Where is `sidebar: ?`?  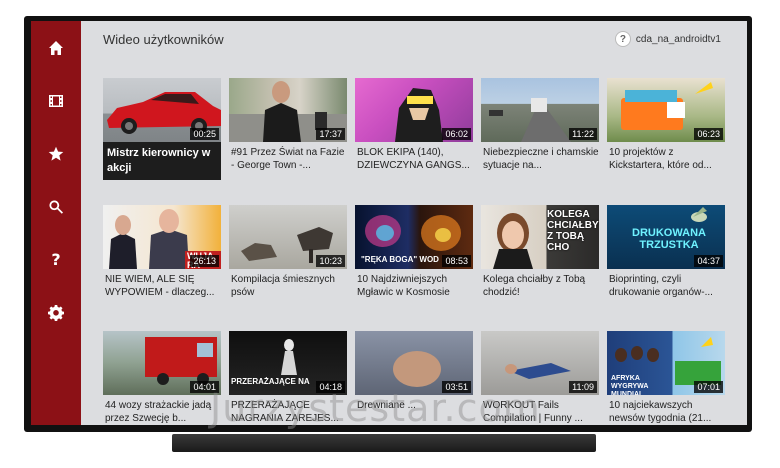 sidebar: ? is located at coordinates (56, 223).